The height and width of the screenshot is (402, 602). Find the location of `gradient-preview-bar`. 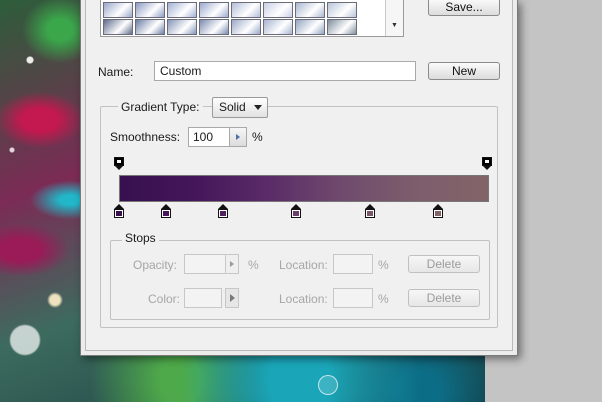

gradient-preview-bar is located at coordinates (304, 188).